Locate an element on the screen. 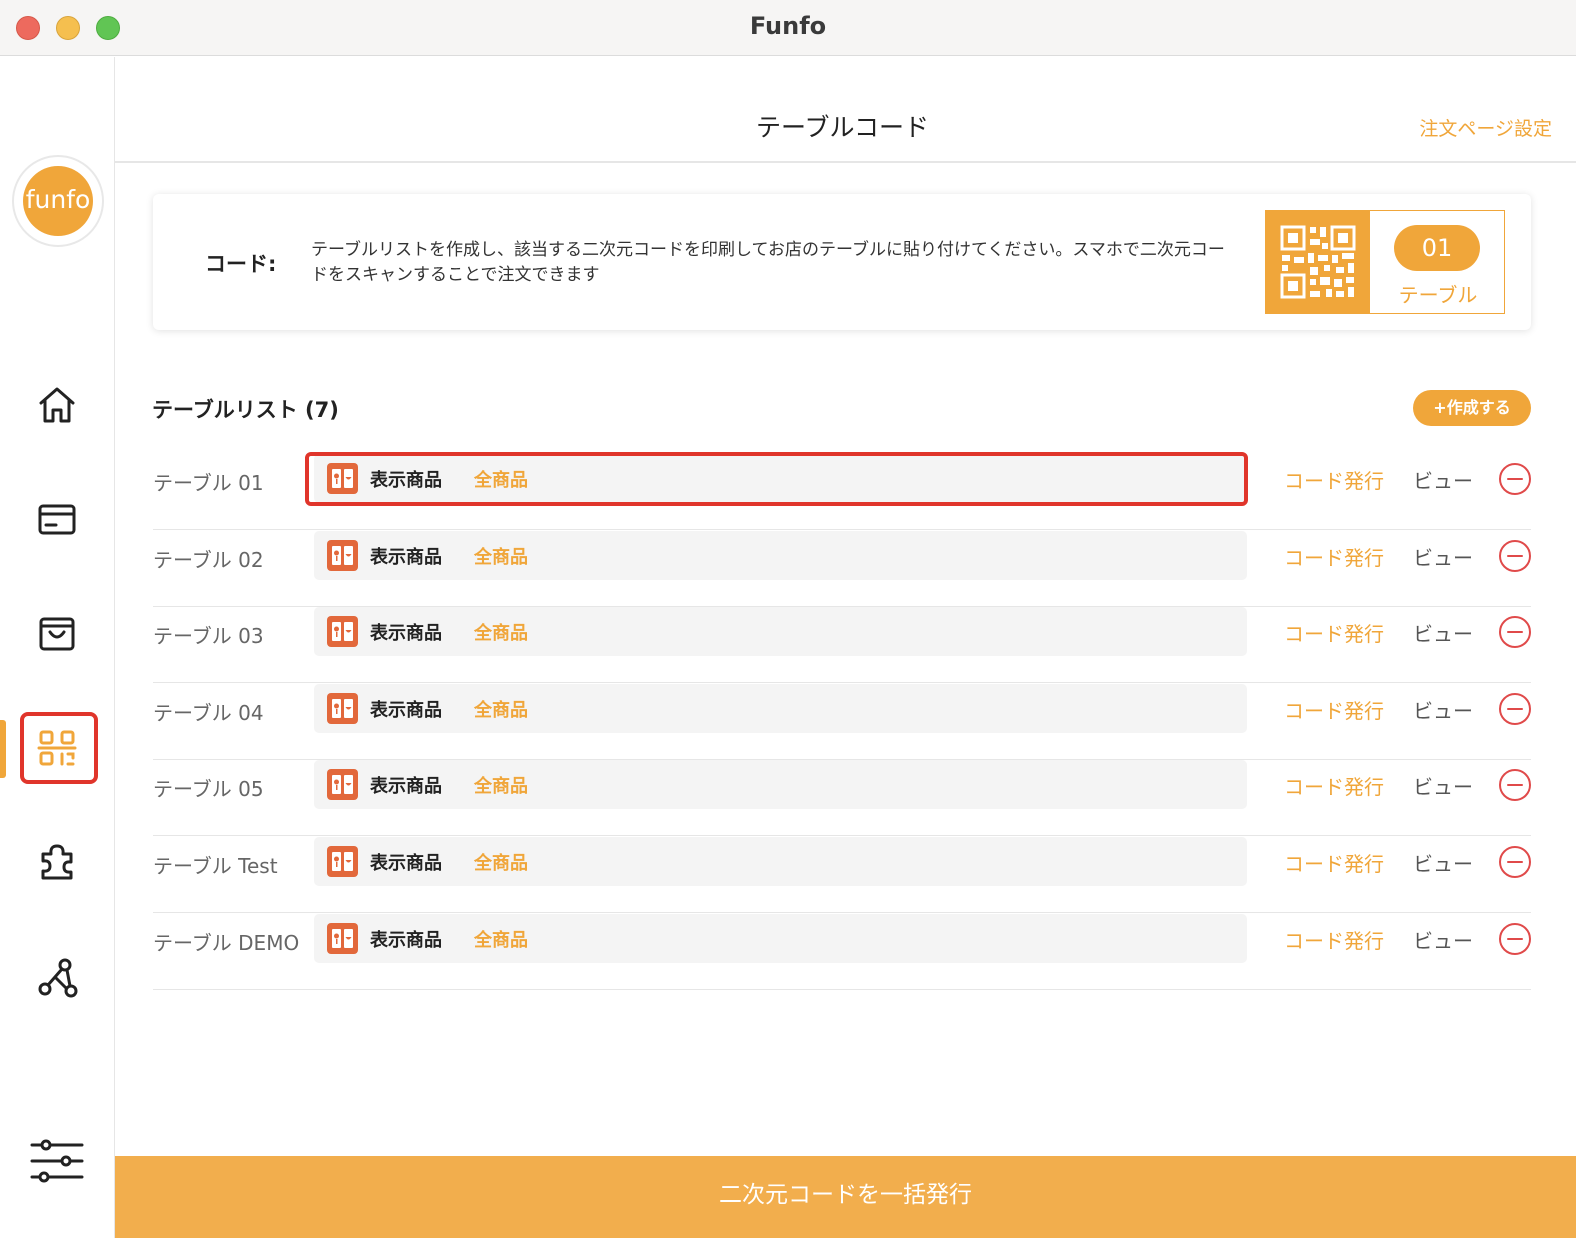  table-name: テーブル DEMO is located at coordinates (226, 942).